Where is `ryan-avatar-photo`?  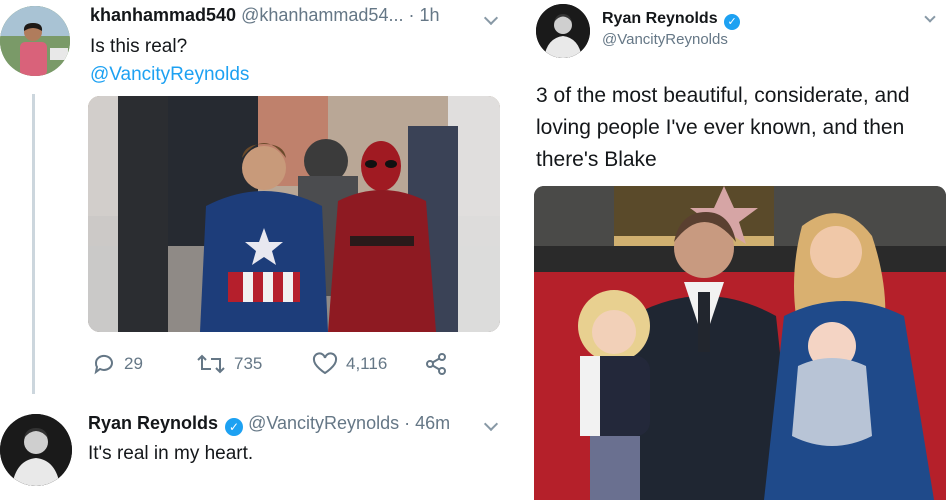 ryan-avatar-photo is located at coordinates (36, 450).